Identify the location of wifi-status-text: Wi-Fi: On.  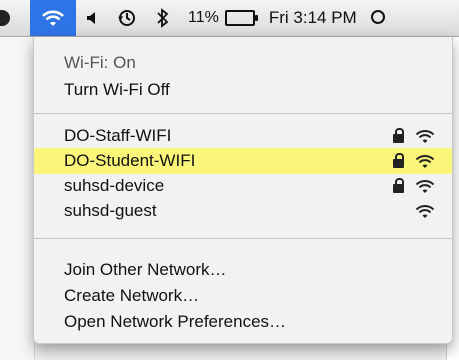
(100, 62).